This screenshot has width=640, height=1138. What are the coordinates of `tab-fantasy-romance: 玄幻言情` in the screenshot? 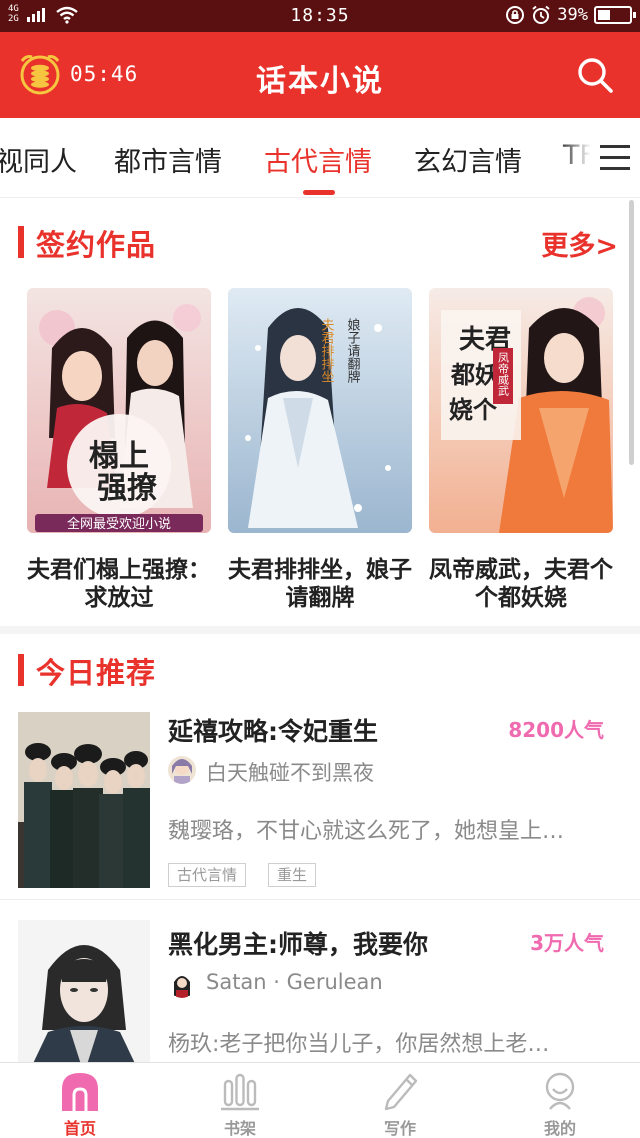 It's located at (468, 159).